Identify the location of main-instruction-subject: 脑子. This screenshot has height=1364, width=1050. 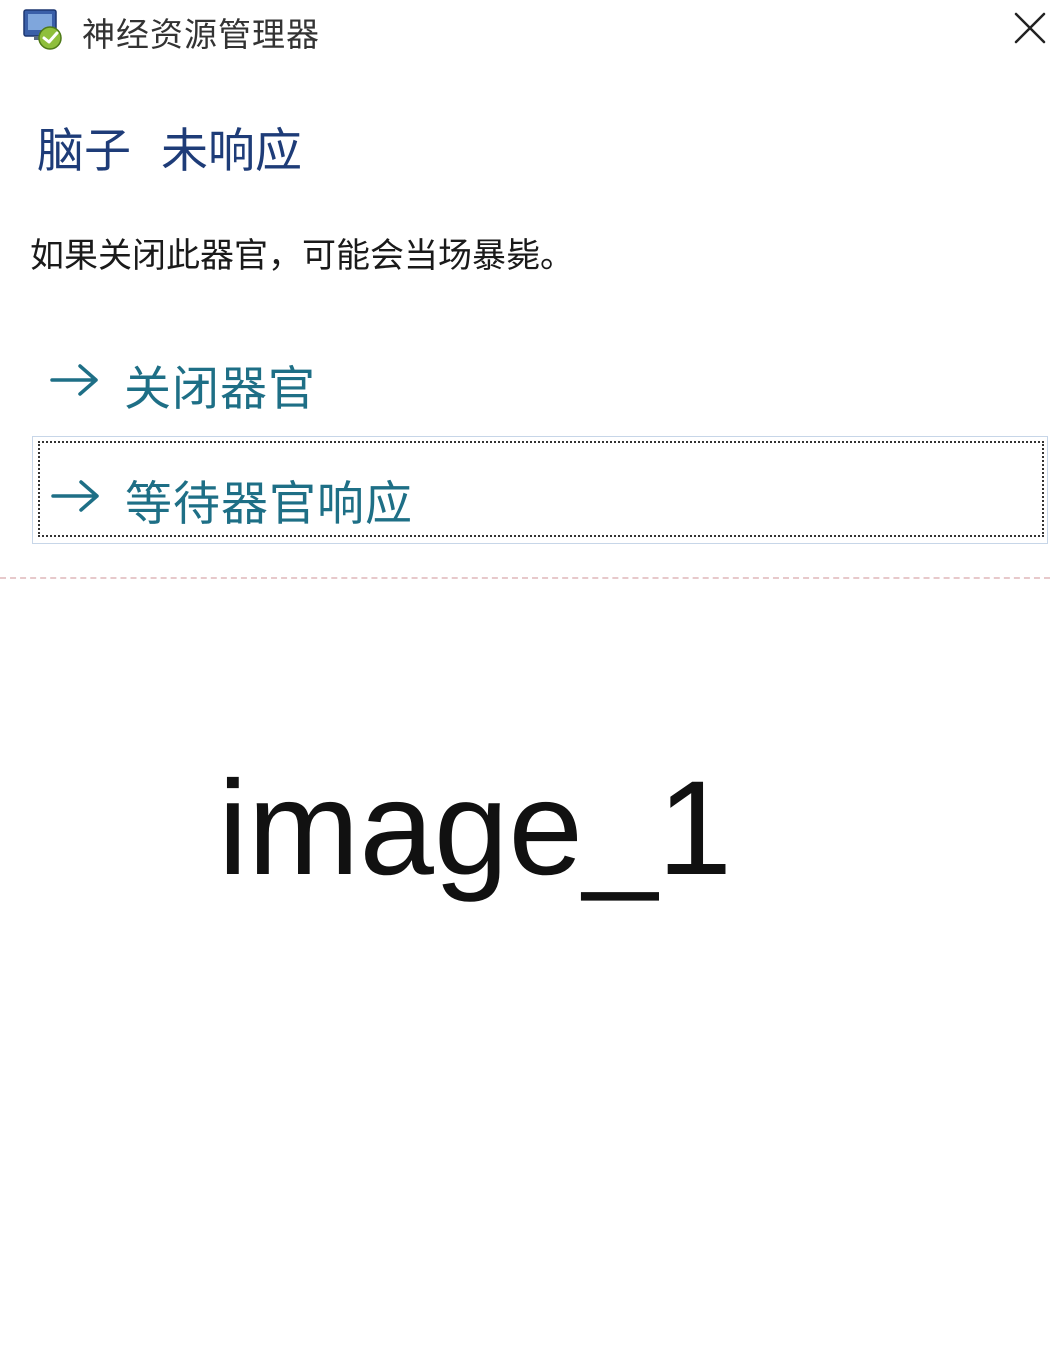
(84, 151).